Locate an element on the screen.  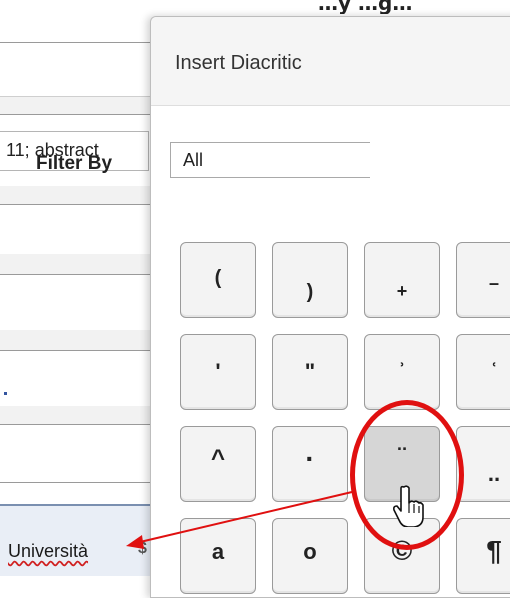
char-button-circumflex: ^ is located at coordinates (218, 464).